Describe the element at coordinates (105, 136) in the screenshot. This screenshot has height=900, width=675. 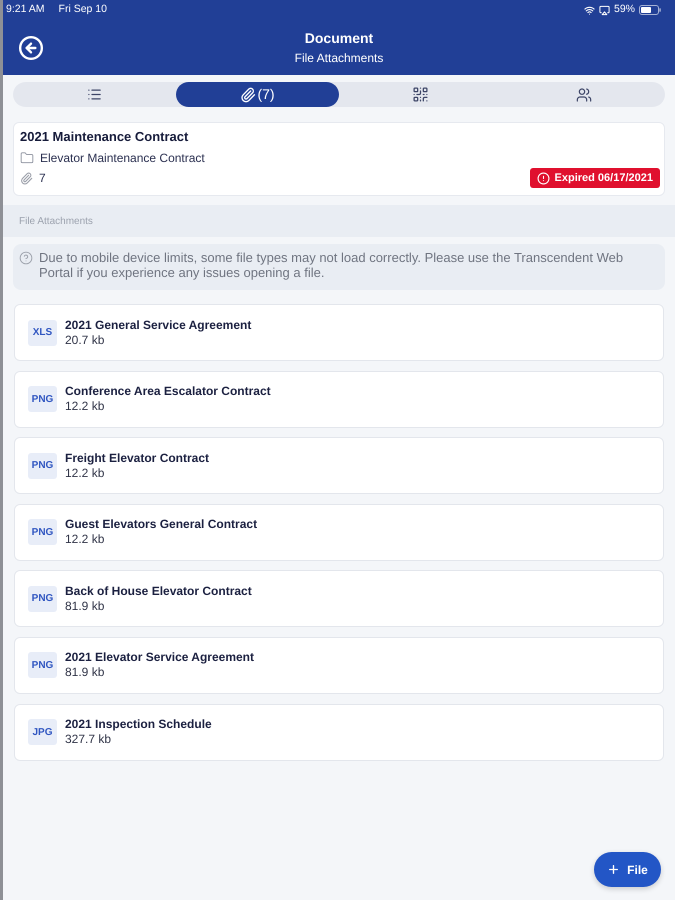
I see `document-title: 2021 Maintenance Contract` at that location.